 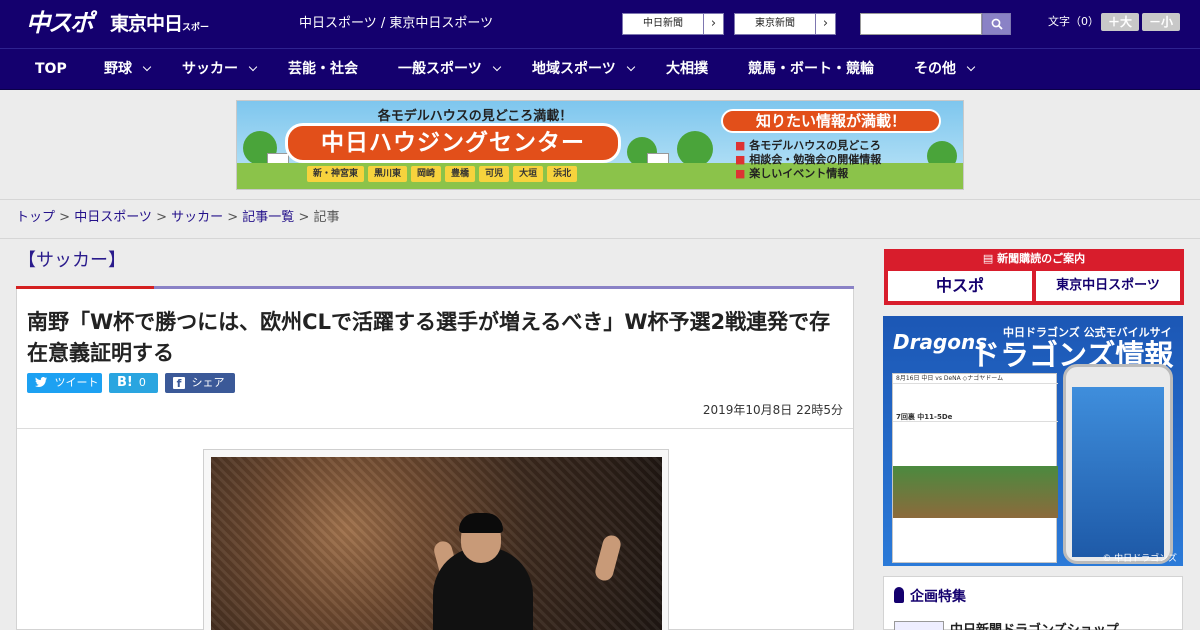 What do you see at coordinates (960, 286) in the screenshot?
I see `subscribe-chuspo-link: 中スポ` at bounding box center [960, 286].